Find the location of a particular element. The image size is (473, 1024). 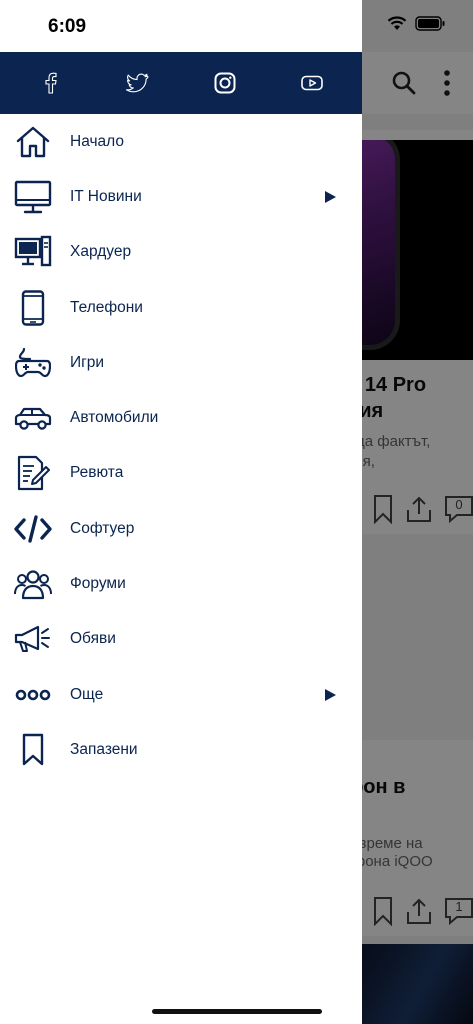

megaphone-icon is located at coordinates (33, 639).